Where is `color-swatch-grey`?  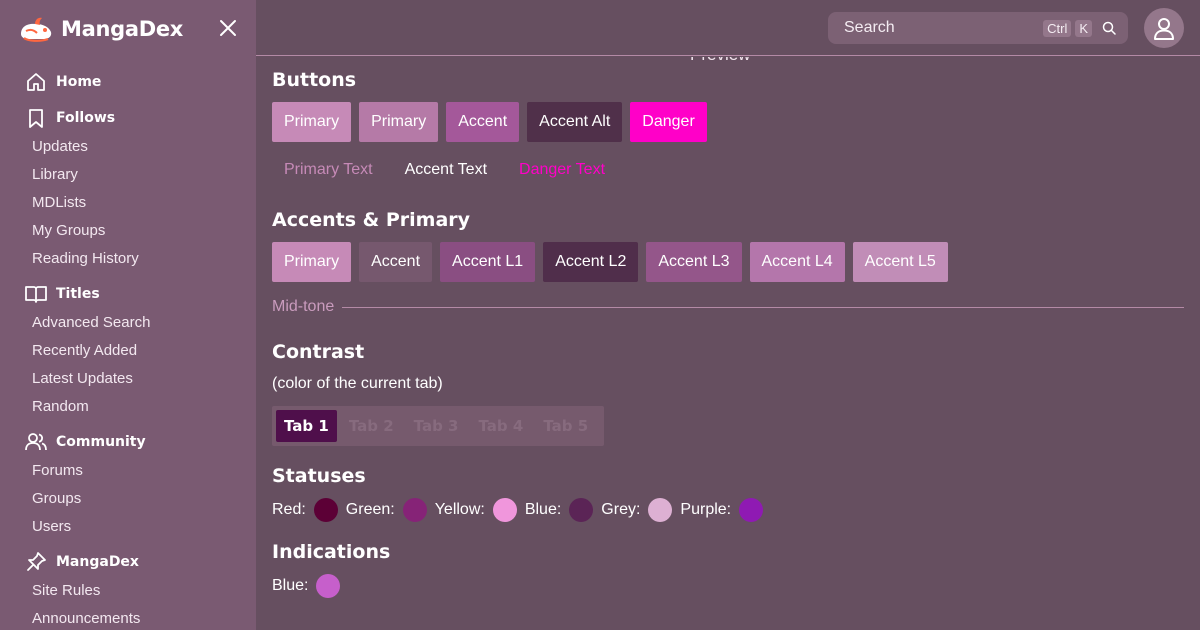 color-swatch-grey is located at coordinates (660, 510).